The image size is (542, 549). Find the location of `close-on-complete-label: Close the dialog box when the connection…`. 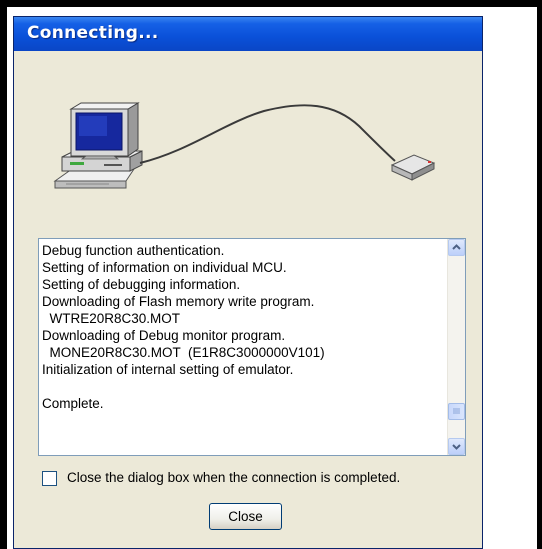

close-on-complete-label: Close the dialog box when the connection… is located at coordinates (233, 477).